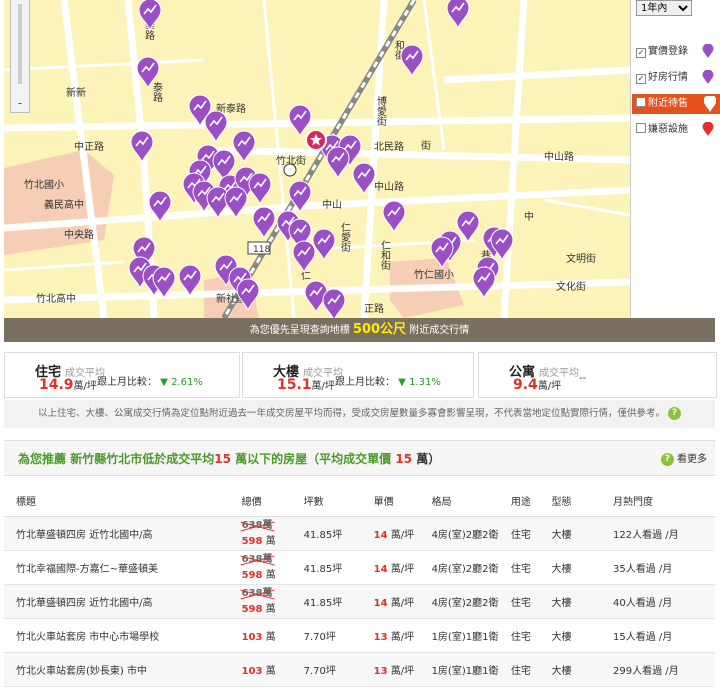 Image resolution: width=720 pixels, height=695 pixels. Describe the element at coordinates (122, 635) in the screenshot. I see `listing-title: 竹北火車站套房 市中心市場學校` at that location.